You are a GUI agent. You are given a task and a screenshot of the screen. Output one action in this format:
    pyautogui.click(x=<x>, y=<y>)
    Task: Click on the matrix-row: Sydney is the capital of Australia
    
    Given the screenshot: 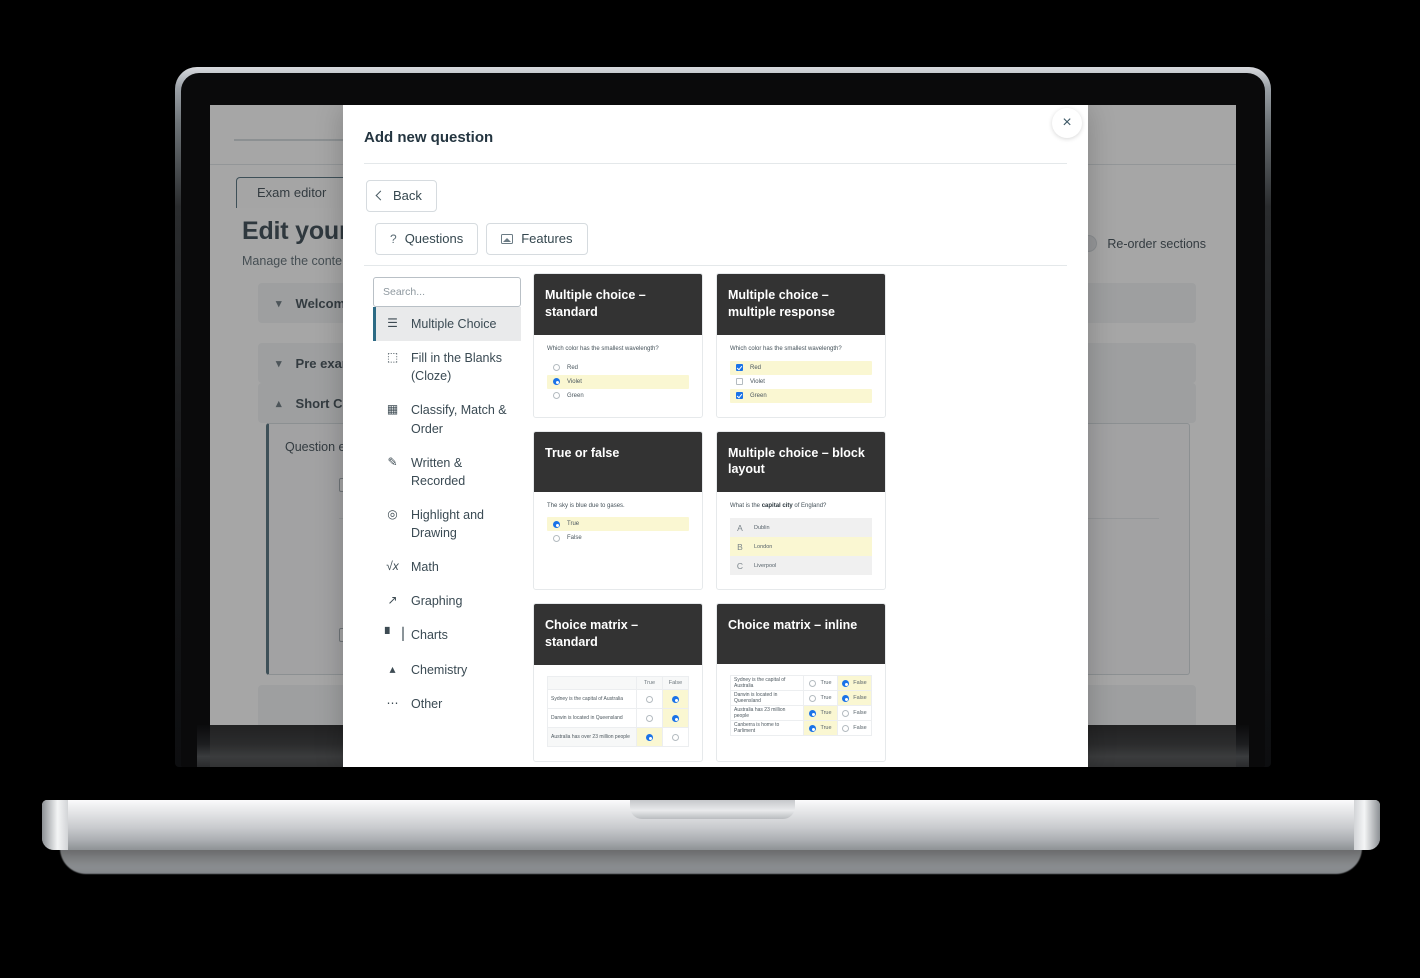 What is the action you would take?
    pyautogui.click(x=618, y=698)
    